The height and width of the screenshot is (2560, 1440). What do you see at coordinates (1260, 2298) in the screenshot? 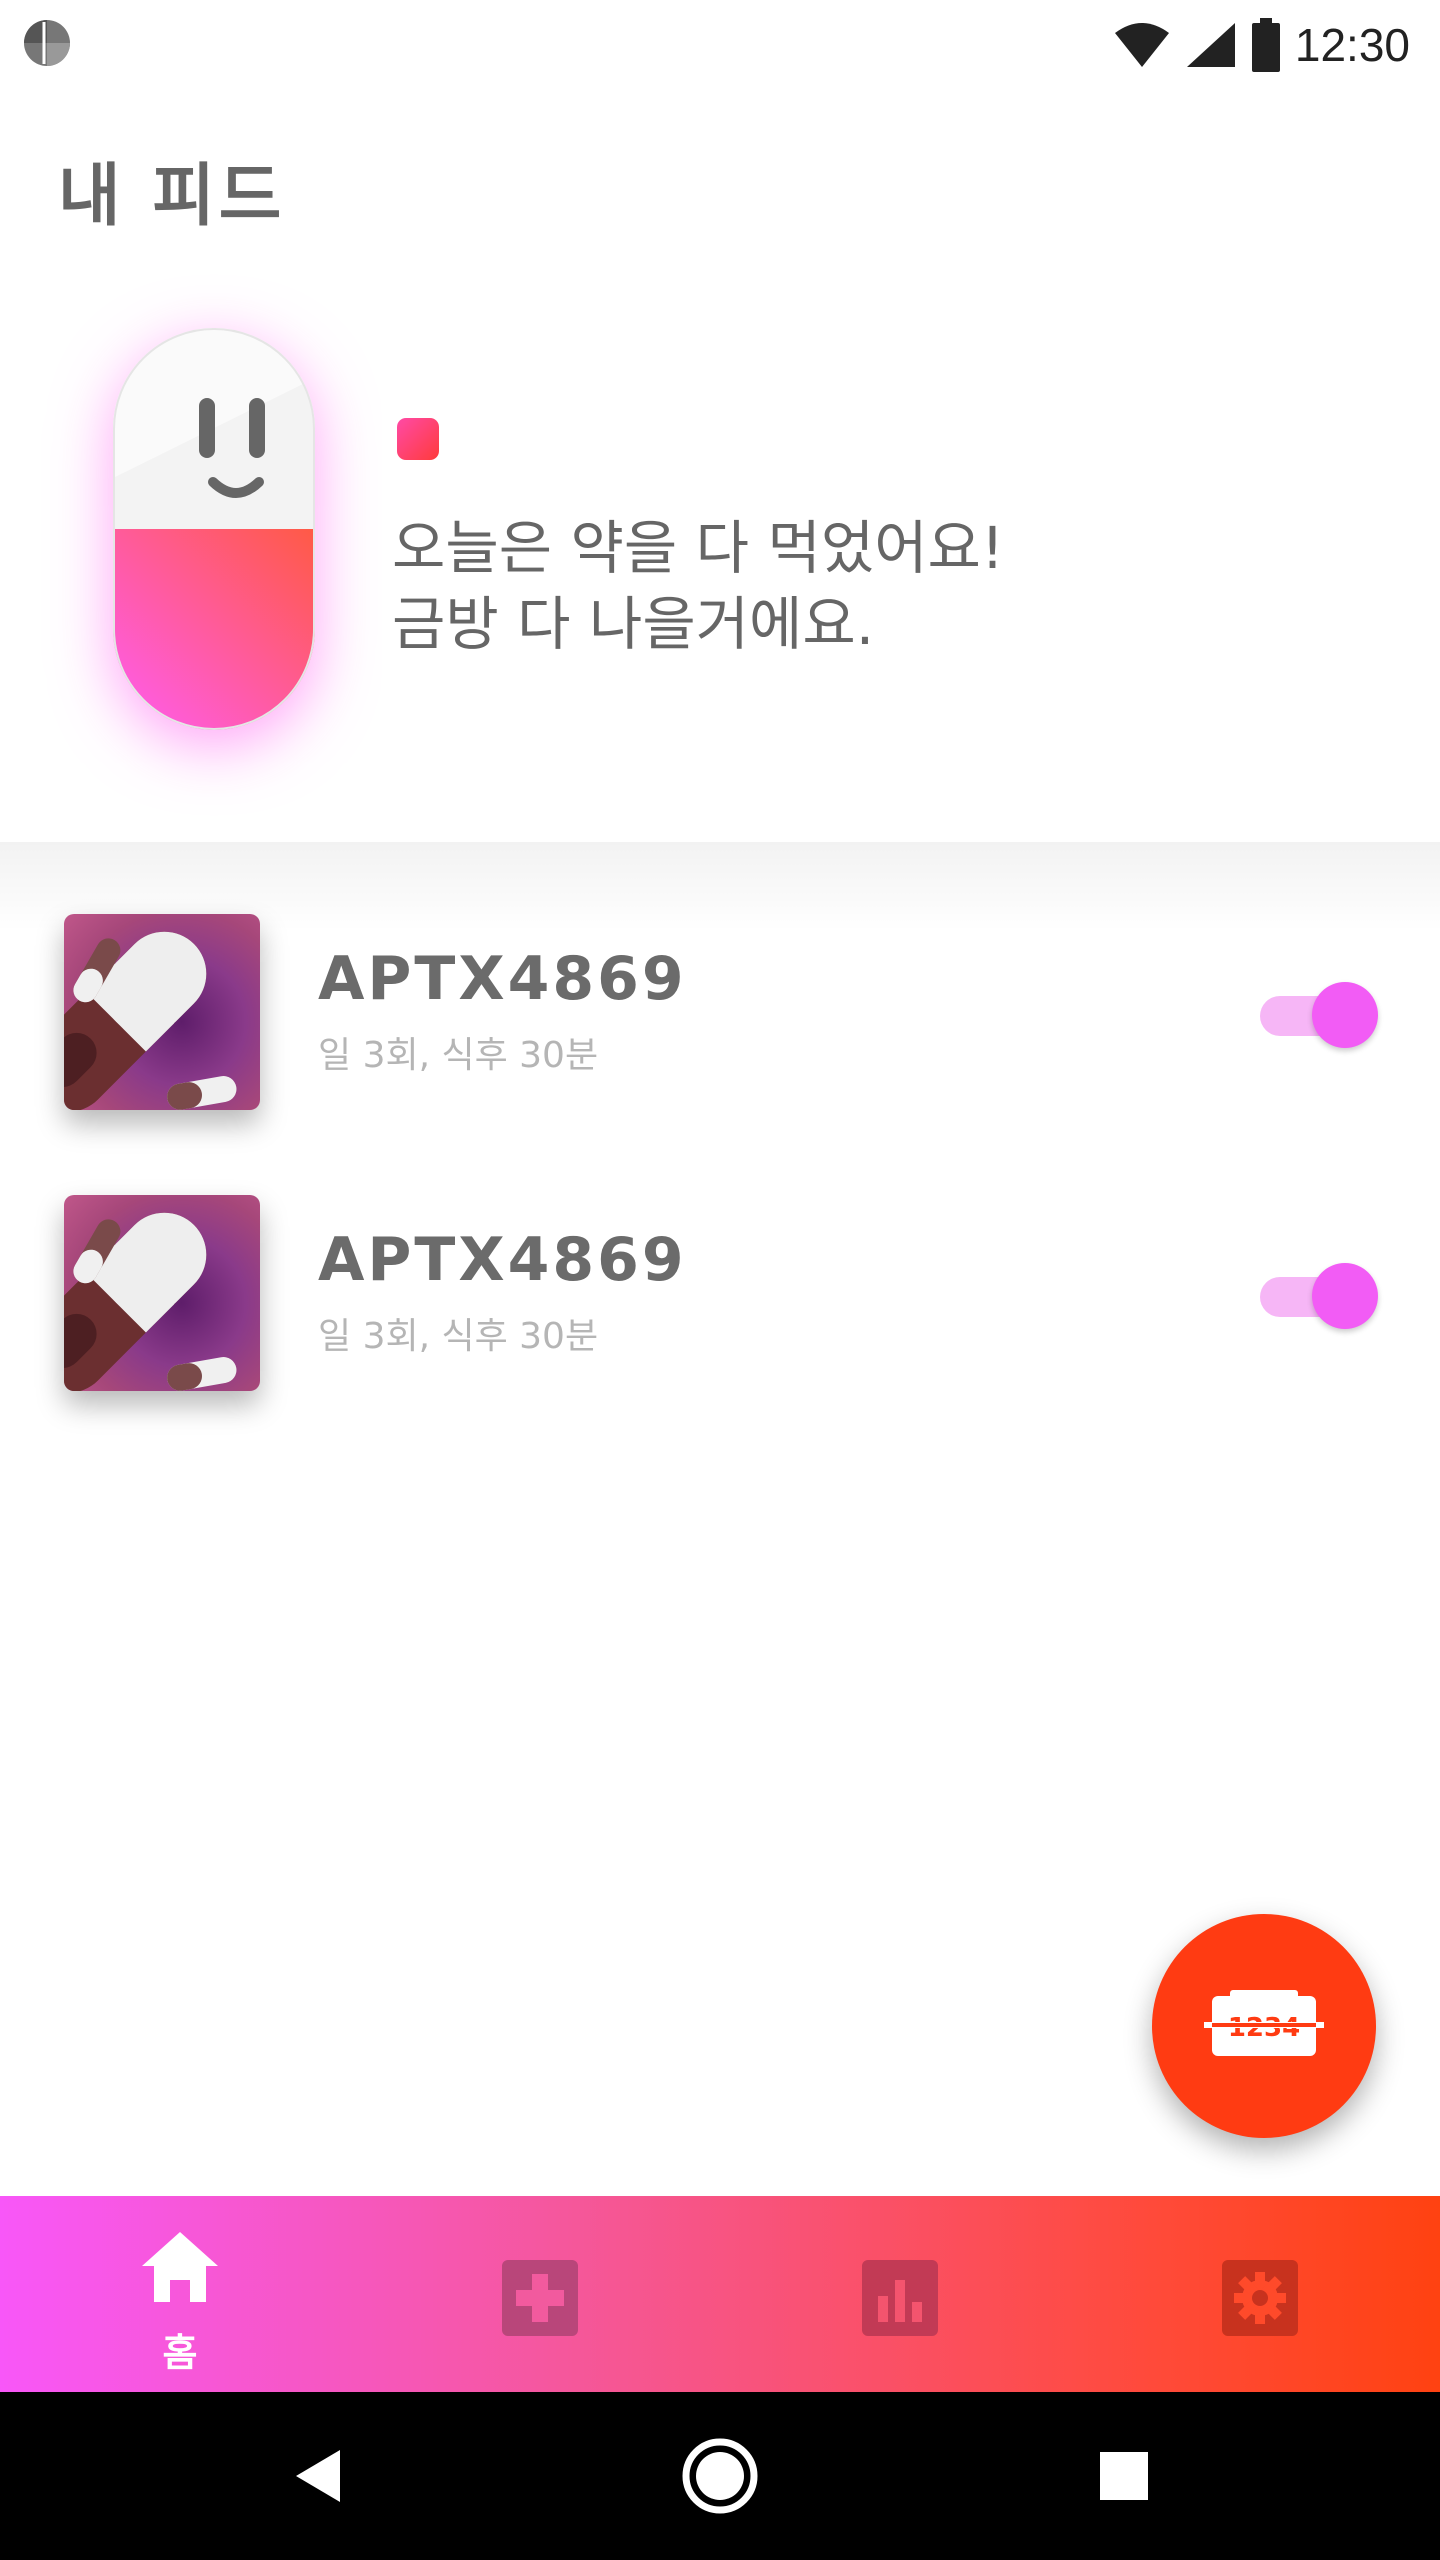
I see `gear-icon` at bounding box center [1260, 2298].